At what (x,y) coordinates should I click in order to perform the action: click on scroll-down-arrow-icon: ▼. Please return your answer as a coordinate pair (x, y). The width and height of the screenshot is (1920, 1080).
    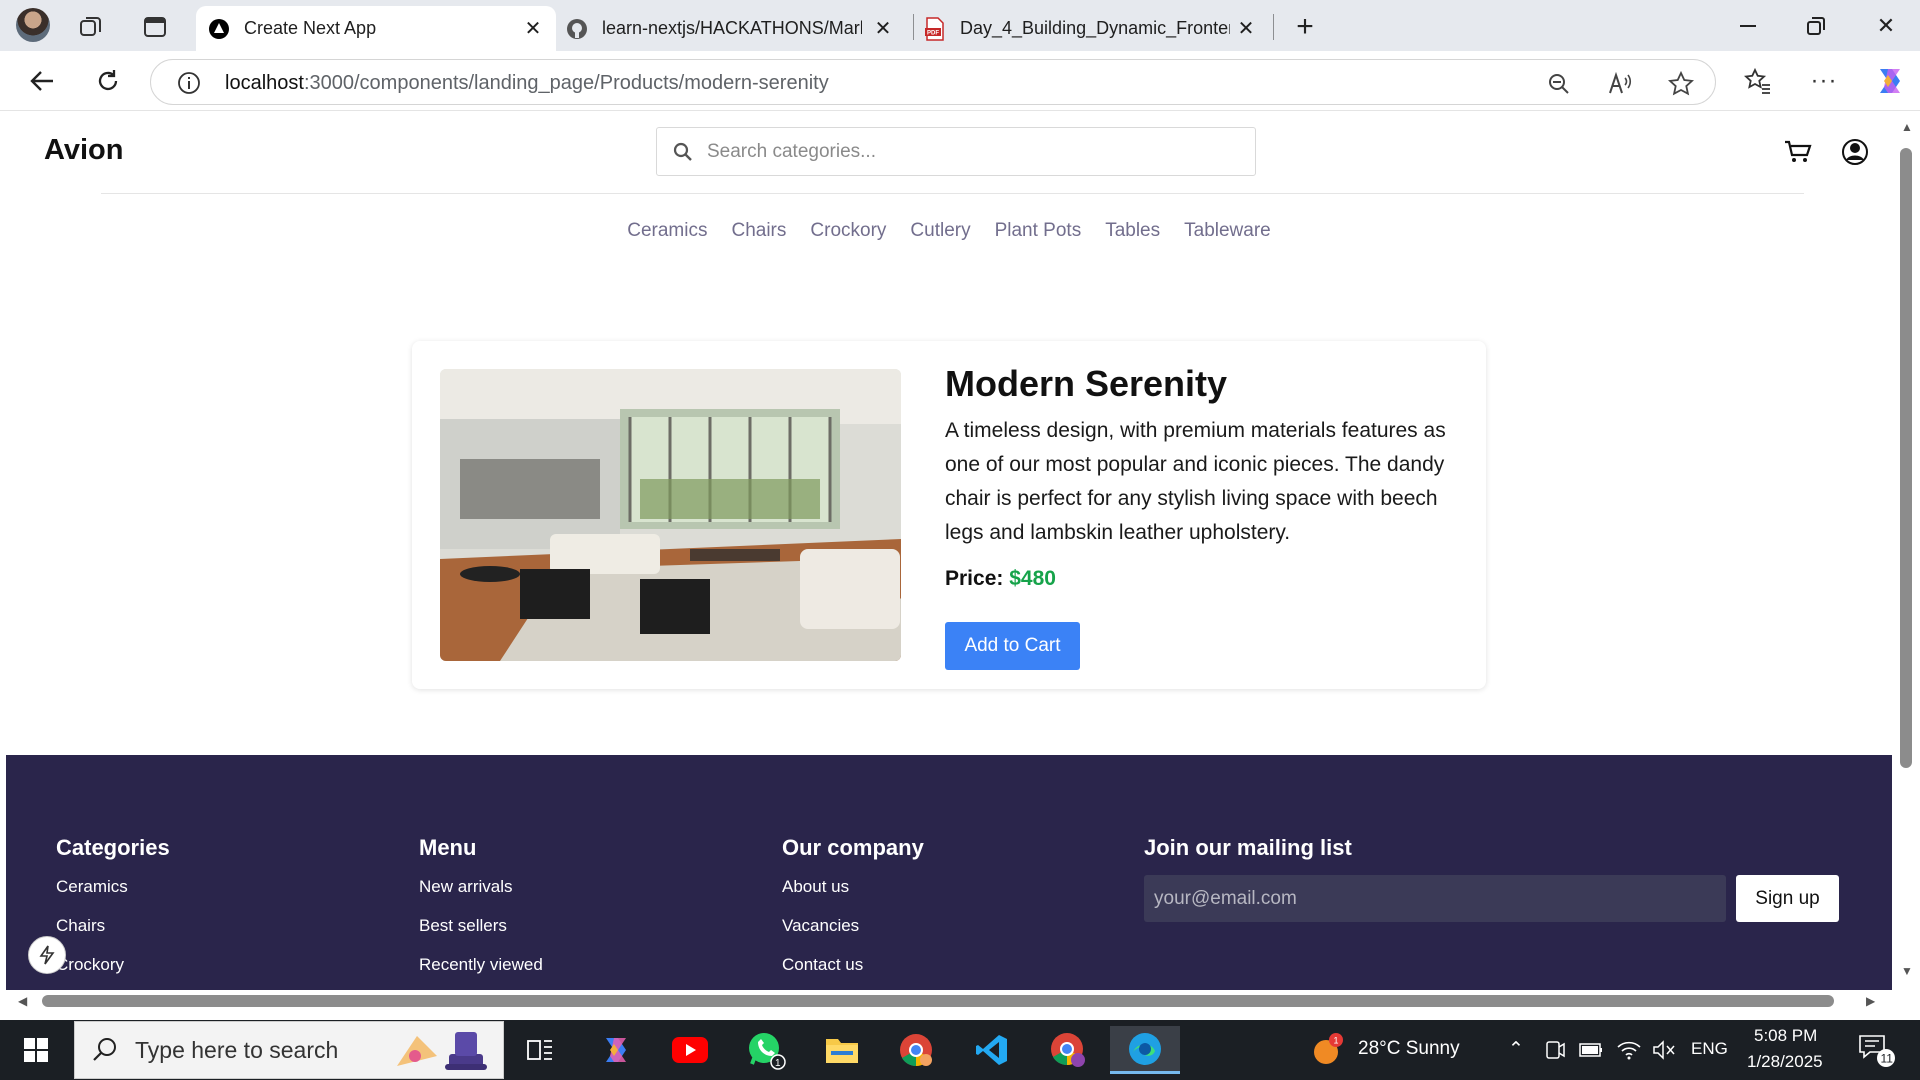
    Looking at the image, I should click on (1907, 971).